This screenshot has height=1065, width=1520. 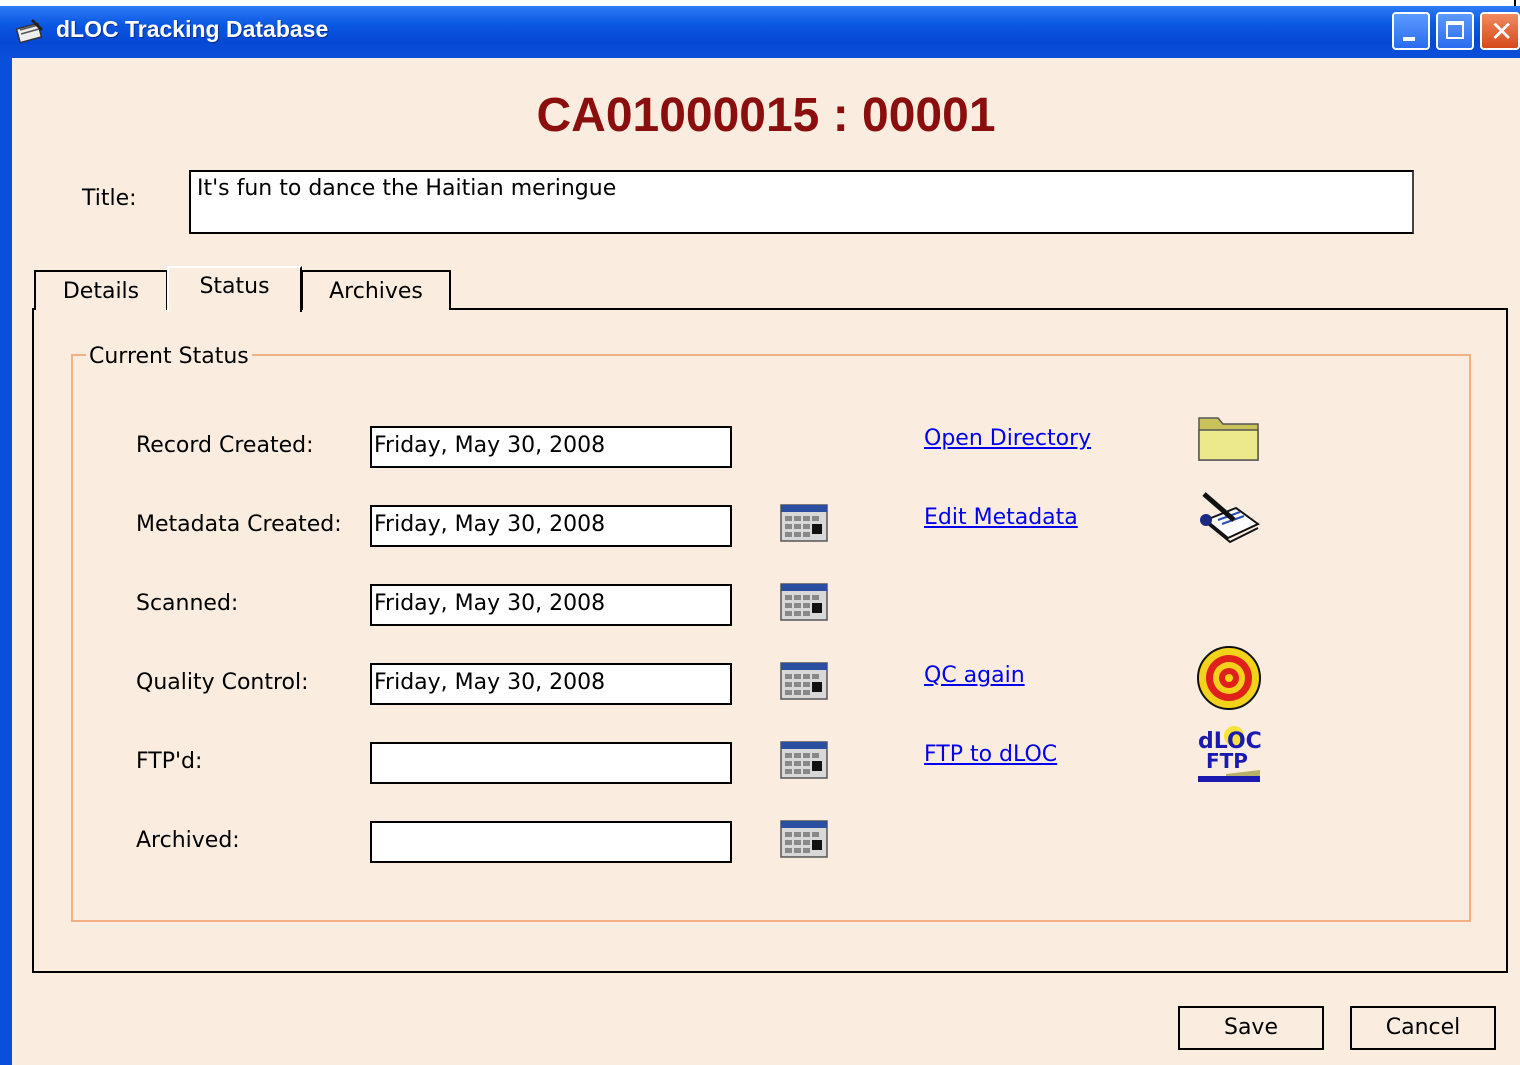 I want to click on quality-control-date-field: Friday, May 30, 2008, so click(x=551, y=684).